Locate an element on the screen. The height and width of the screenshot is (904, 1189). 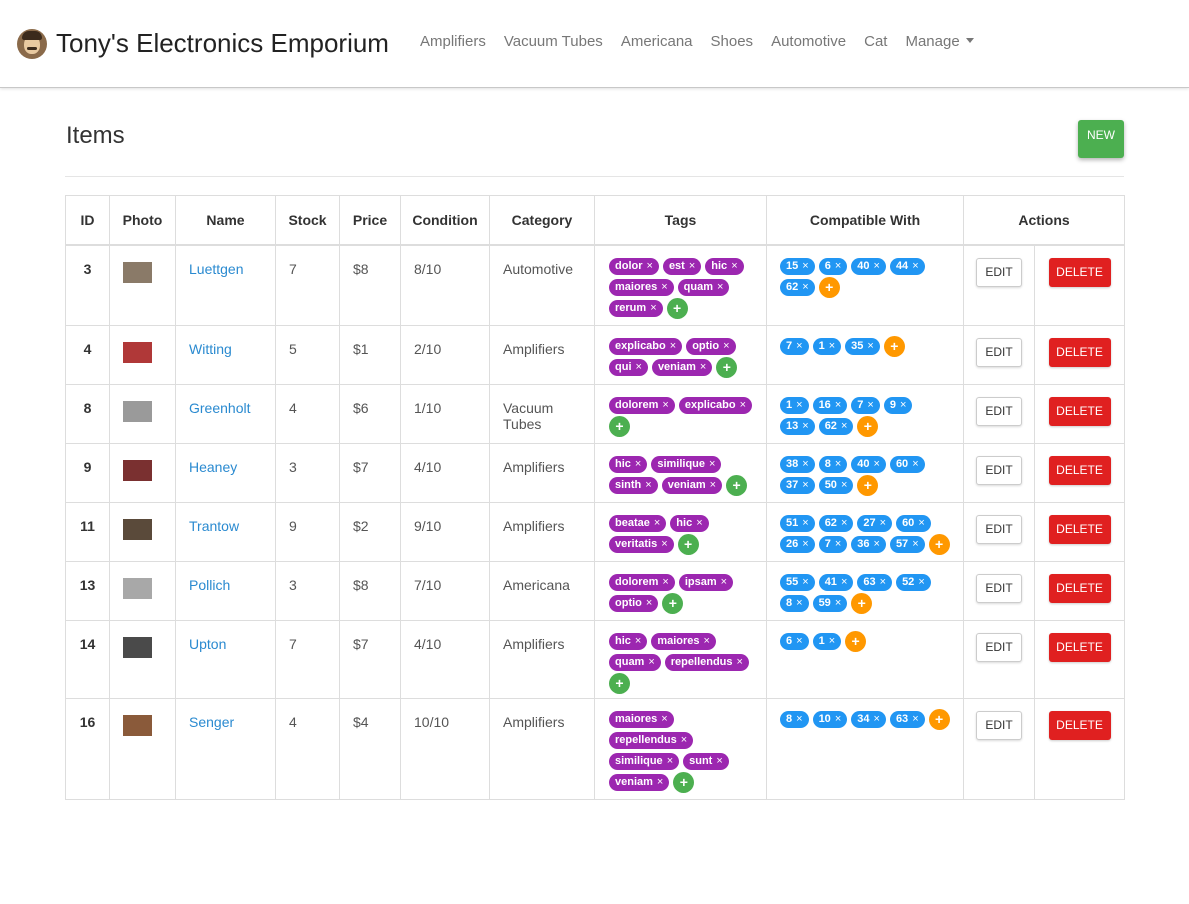
compatible-chip: 26 × is located at coordinates (797, 544).